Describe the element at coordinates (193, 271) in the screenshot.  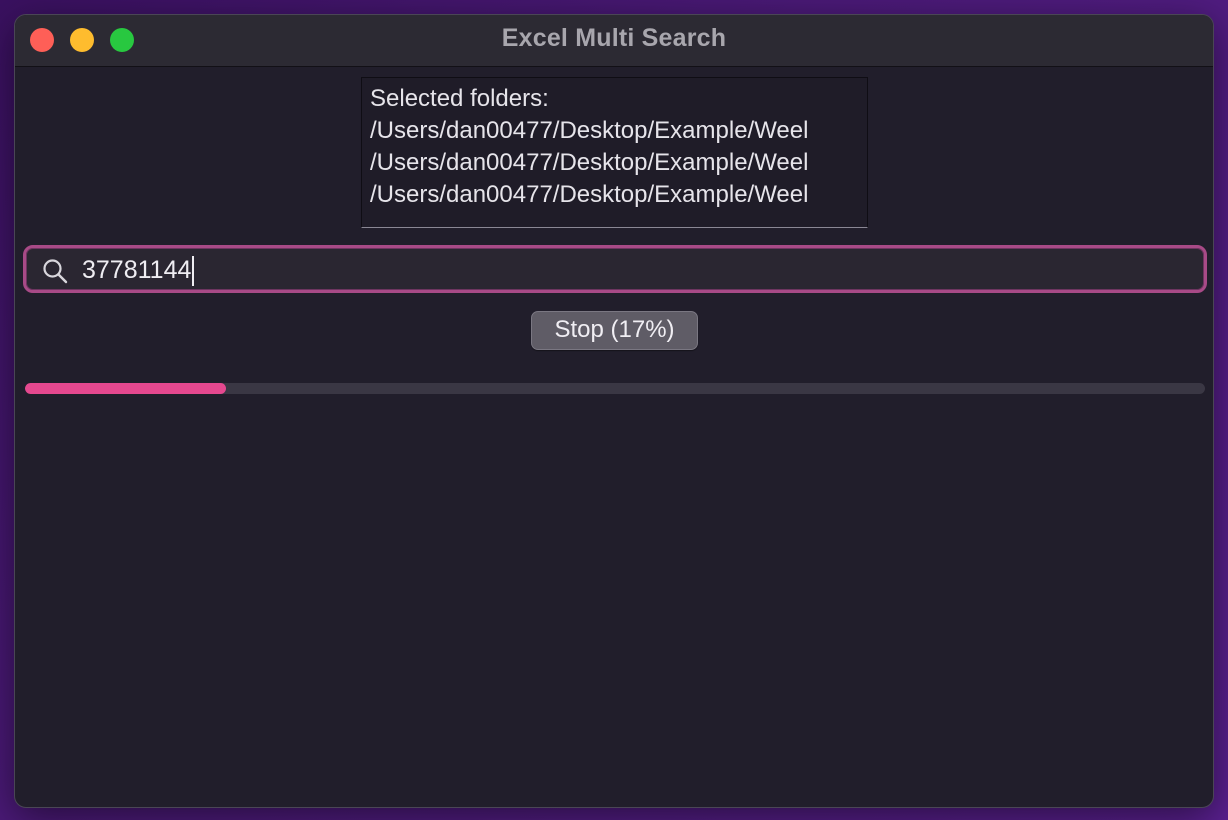
I see `text-cursor` at that location.